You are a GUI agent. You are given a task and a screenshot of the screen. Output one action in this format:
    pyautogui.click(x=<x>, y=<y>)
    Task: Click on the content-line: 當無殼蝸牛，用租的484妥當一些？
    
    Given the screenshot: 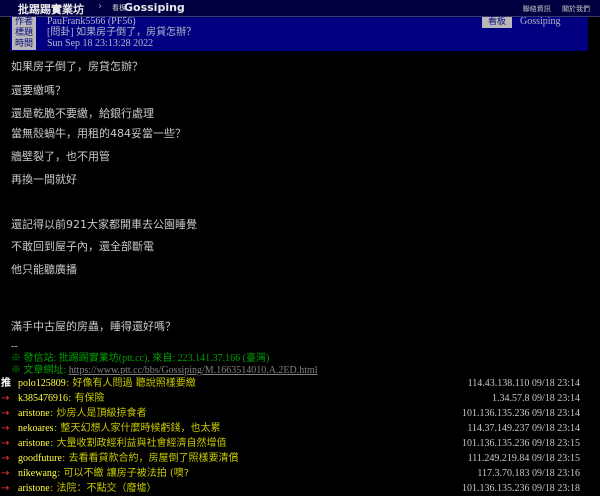 What is the action you would take?
    pyautogui.click(x=98, y=133)
    